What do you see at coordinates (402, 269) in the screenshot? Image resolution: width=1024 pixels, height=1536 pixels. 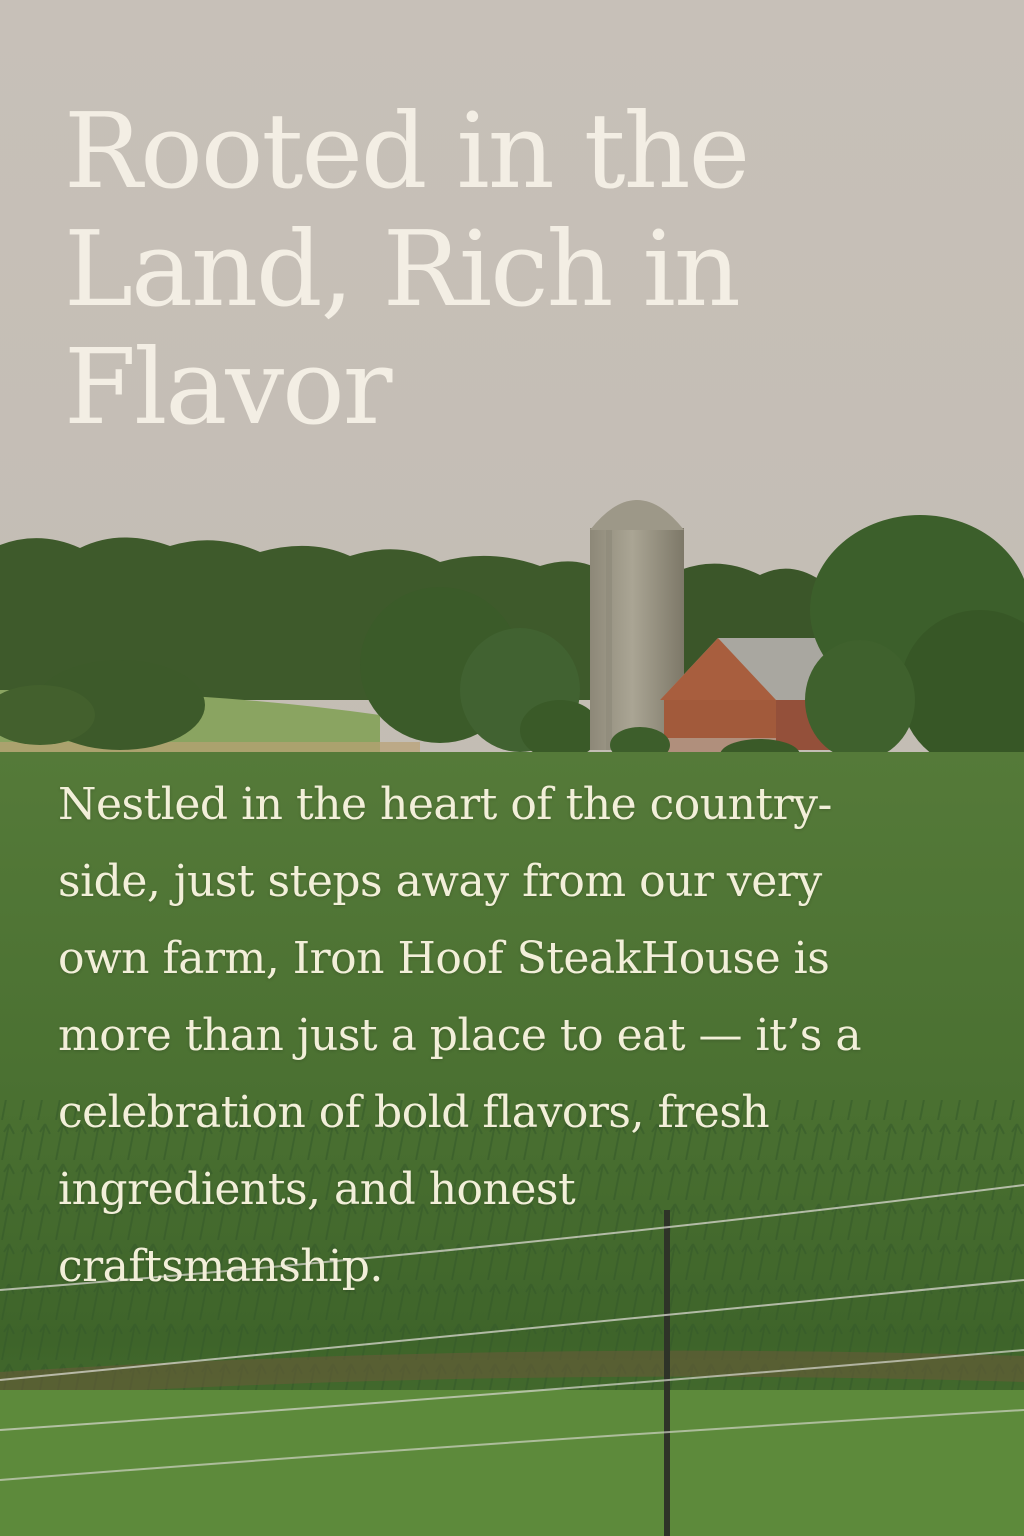 I see `headline-line: Land, Rich in` at bounding box center [402, 269].